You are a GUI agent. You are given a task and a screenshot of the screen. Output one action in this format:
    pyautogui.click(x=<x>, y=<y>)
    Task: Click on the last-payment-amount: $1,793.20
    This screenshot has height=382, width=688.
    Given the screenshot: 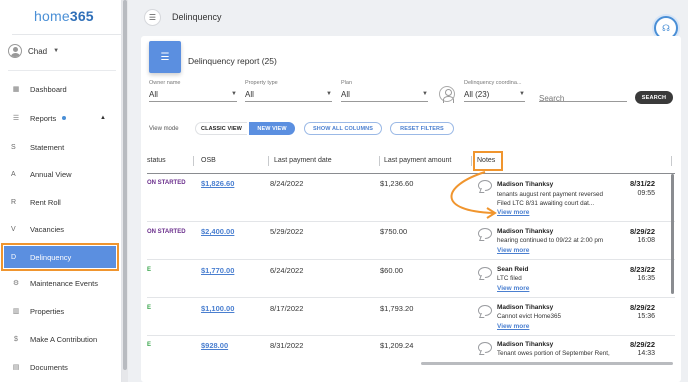 What is the action you would take?
    pyautogui.click(x=397, y=308)
    